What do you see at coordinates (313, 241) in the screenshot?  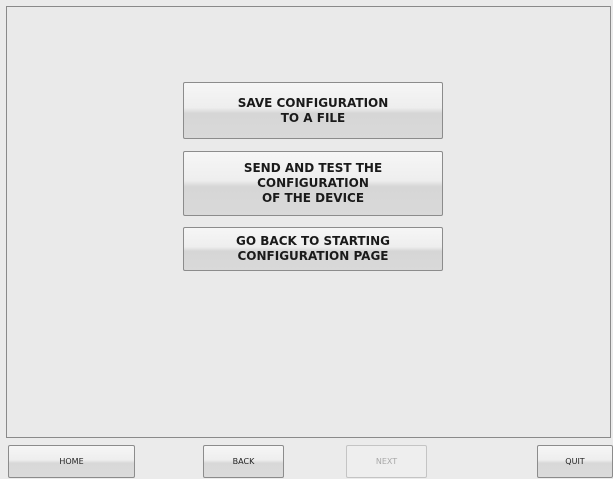 I see `go-back-label-line-1: GO BACK TO STARTING` at bounding box center [313, 241].